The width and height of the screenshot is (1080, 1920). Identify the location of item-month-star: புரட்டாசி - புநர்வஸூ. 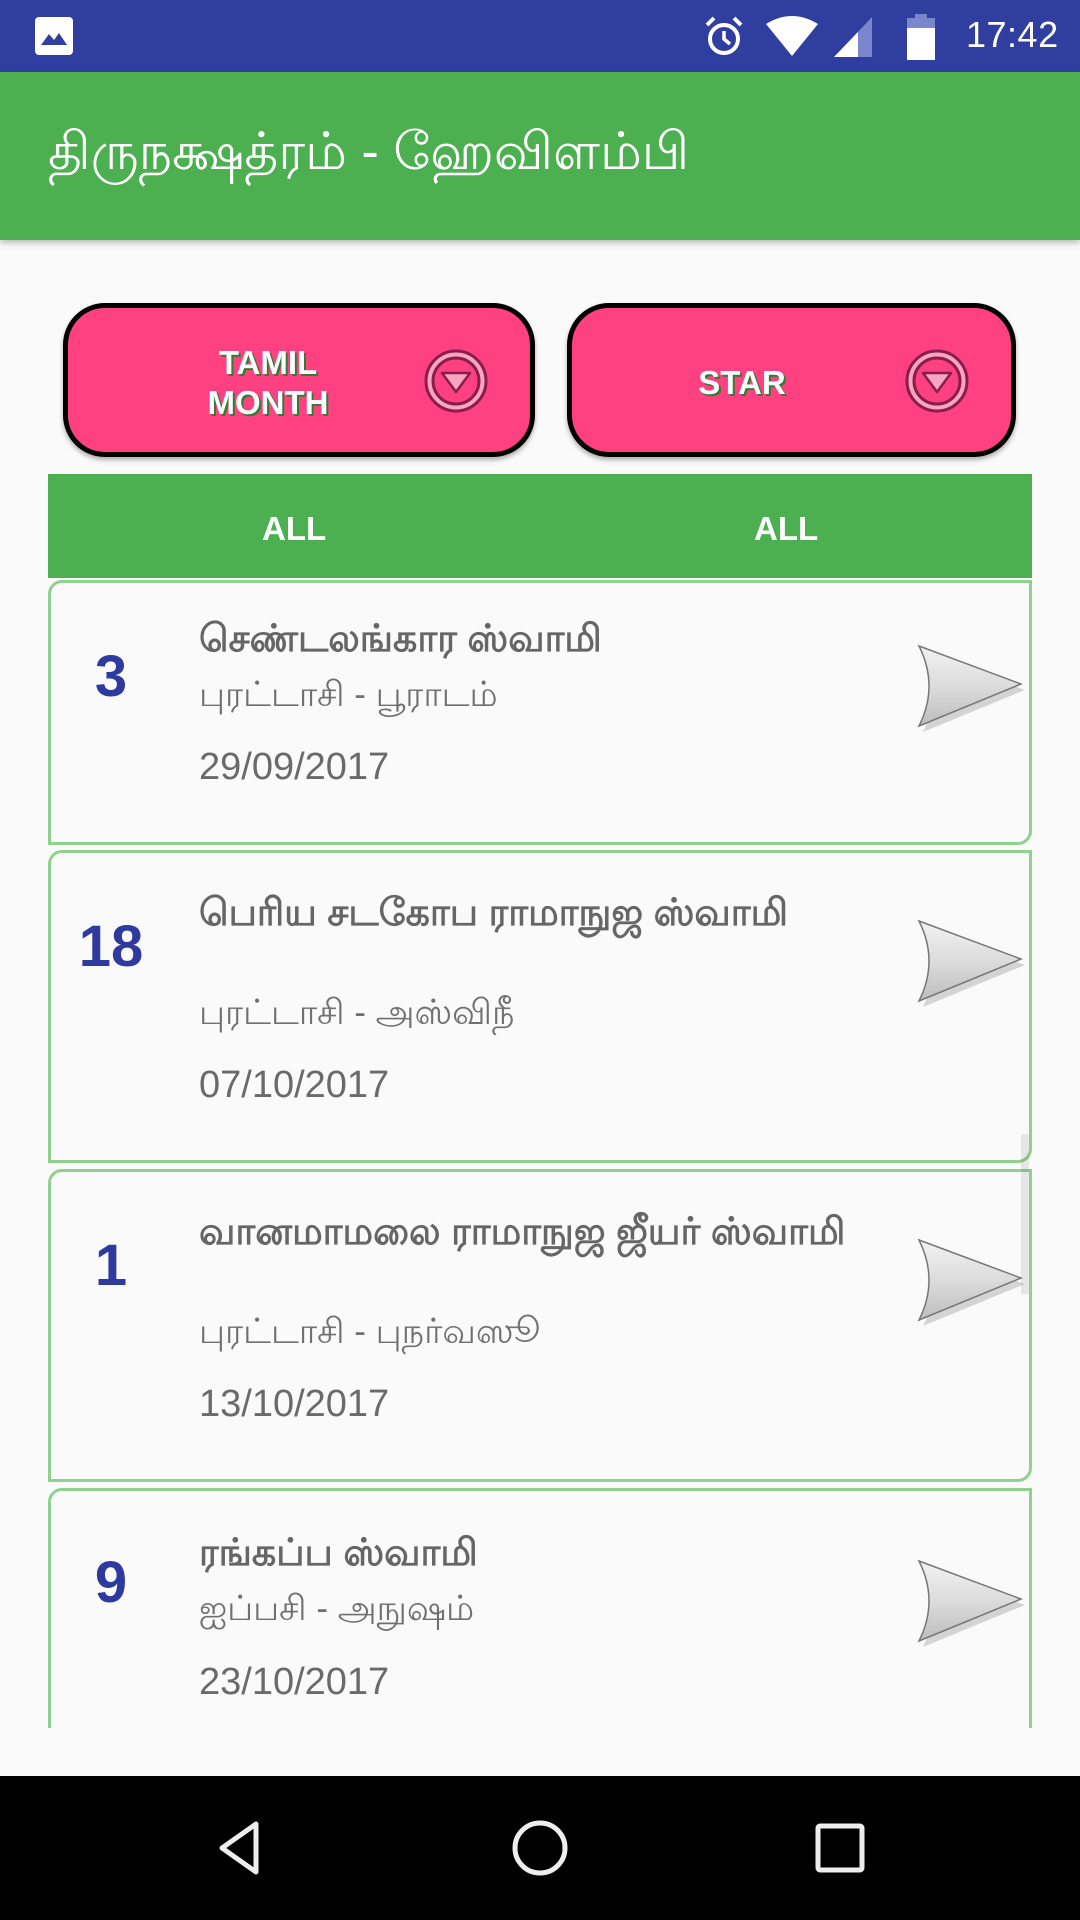
(370, 1331).